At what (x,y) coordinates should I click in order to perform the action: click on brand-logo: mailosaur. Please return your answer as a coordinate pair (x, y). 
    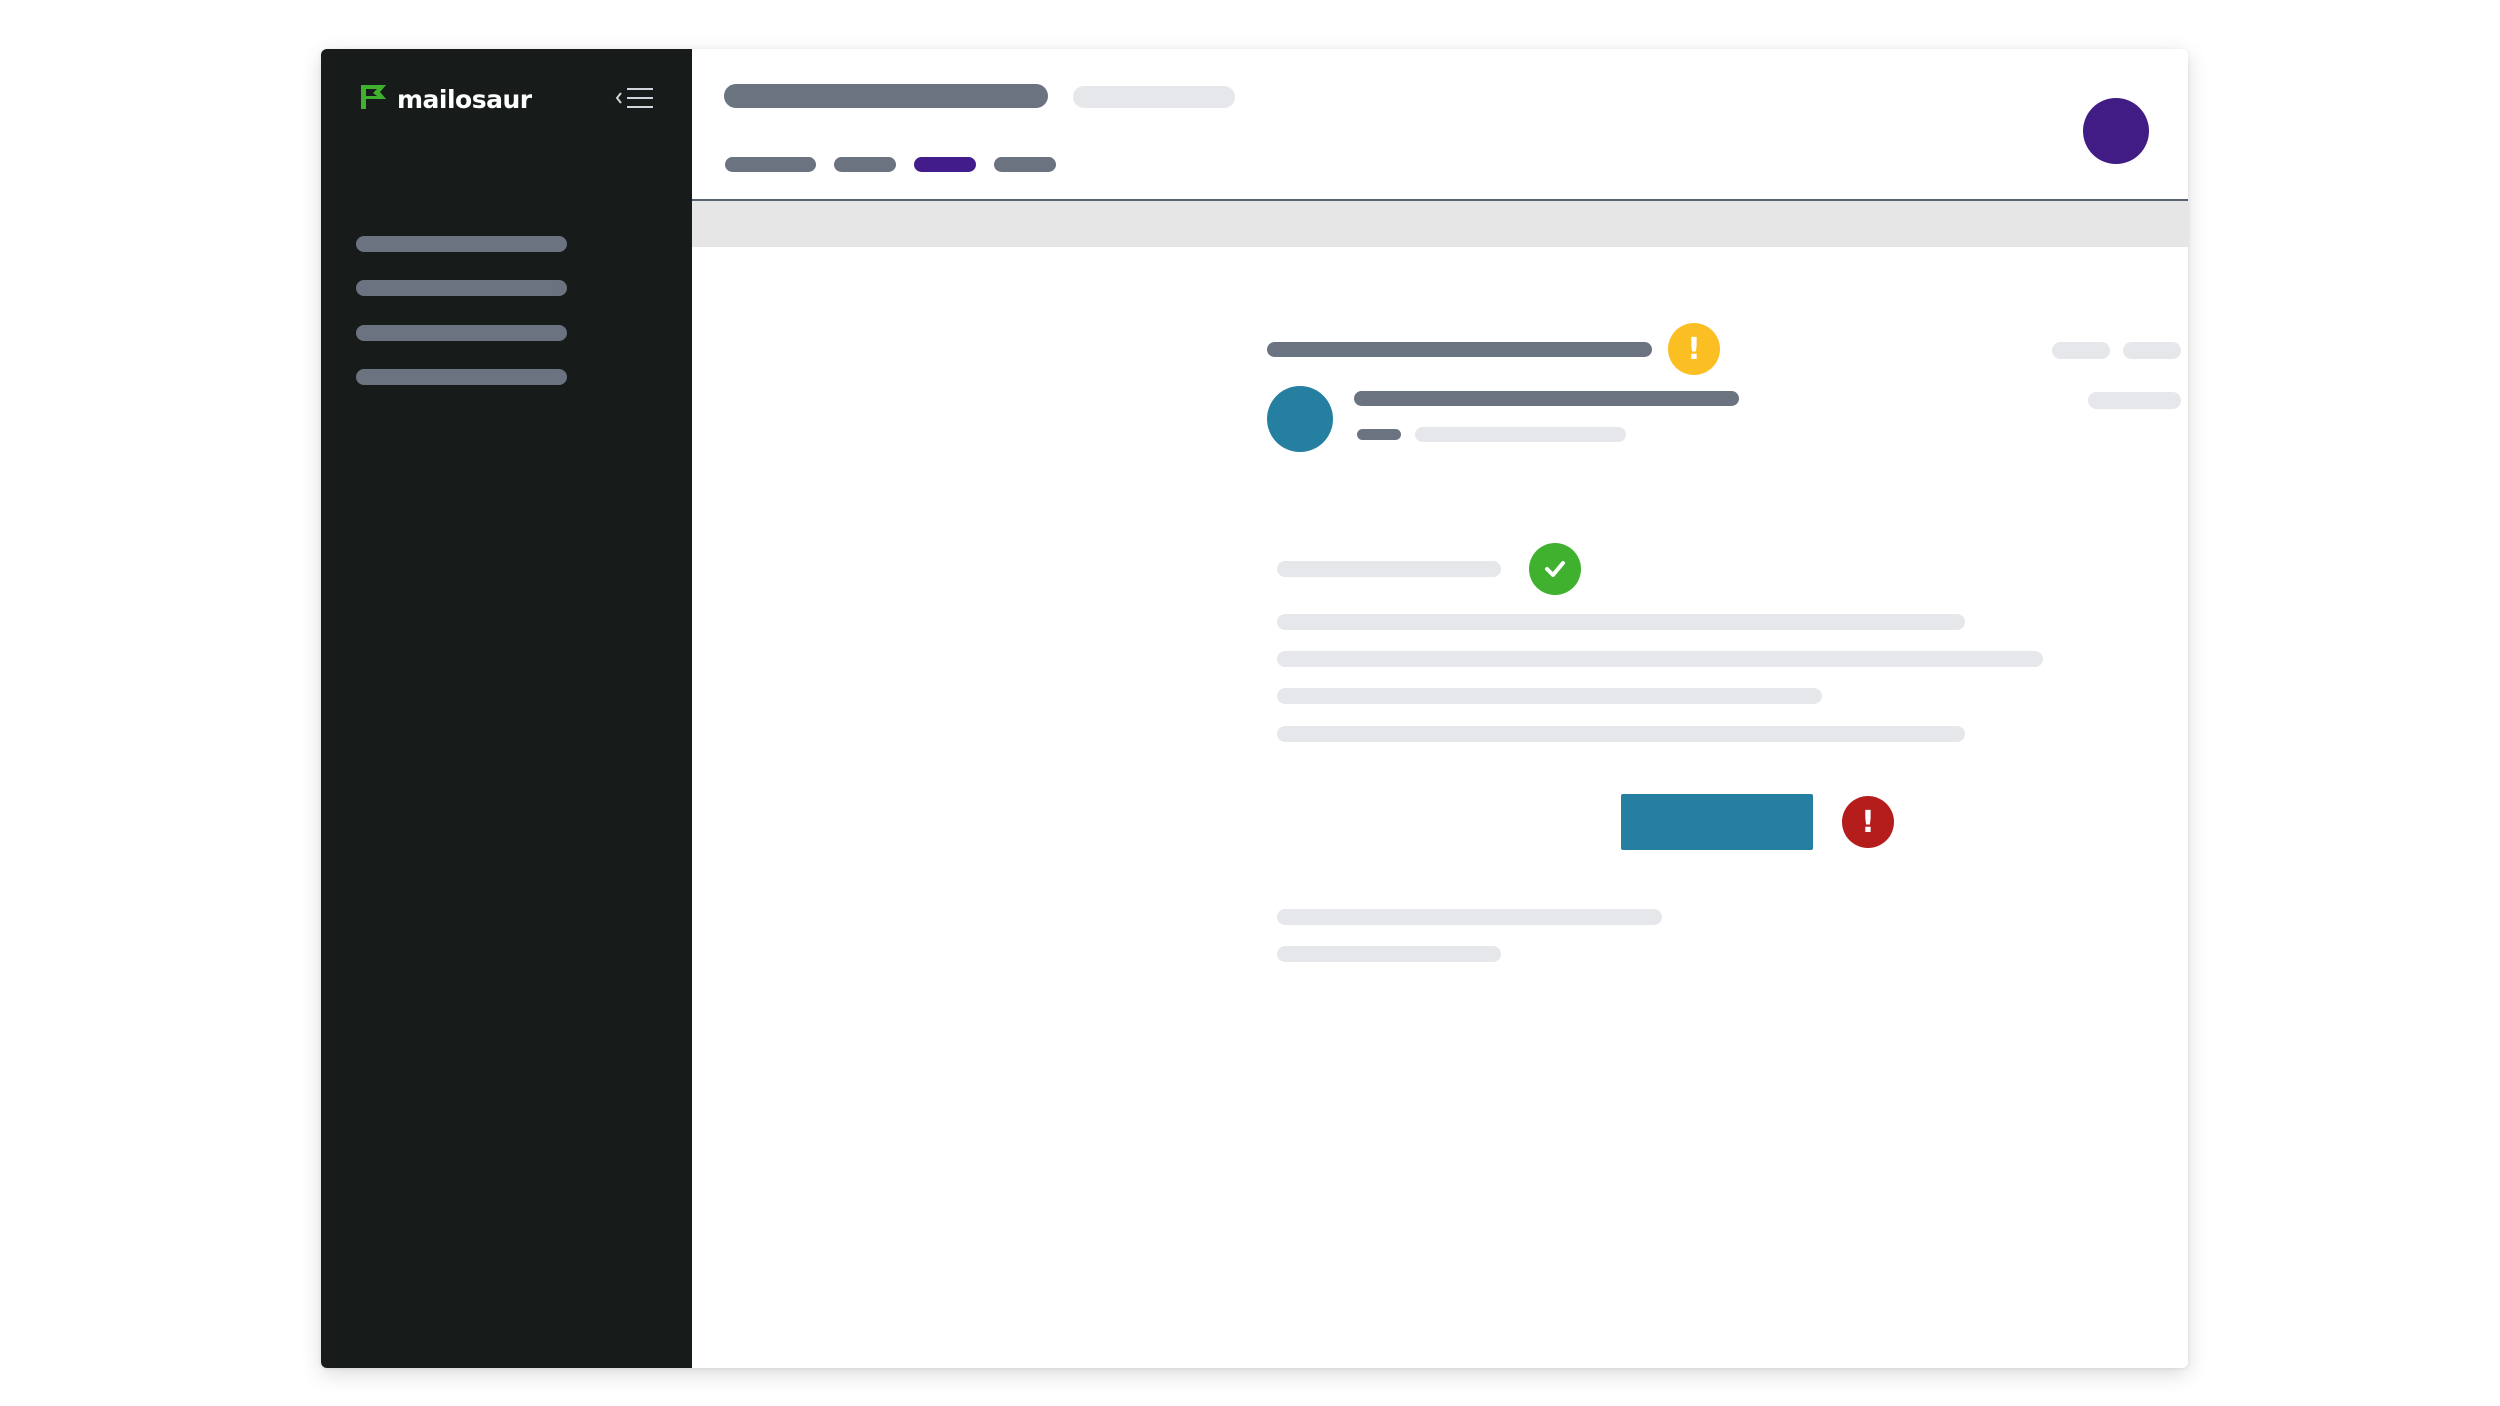
    Looking at the image, I should click on (444, 99).